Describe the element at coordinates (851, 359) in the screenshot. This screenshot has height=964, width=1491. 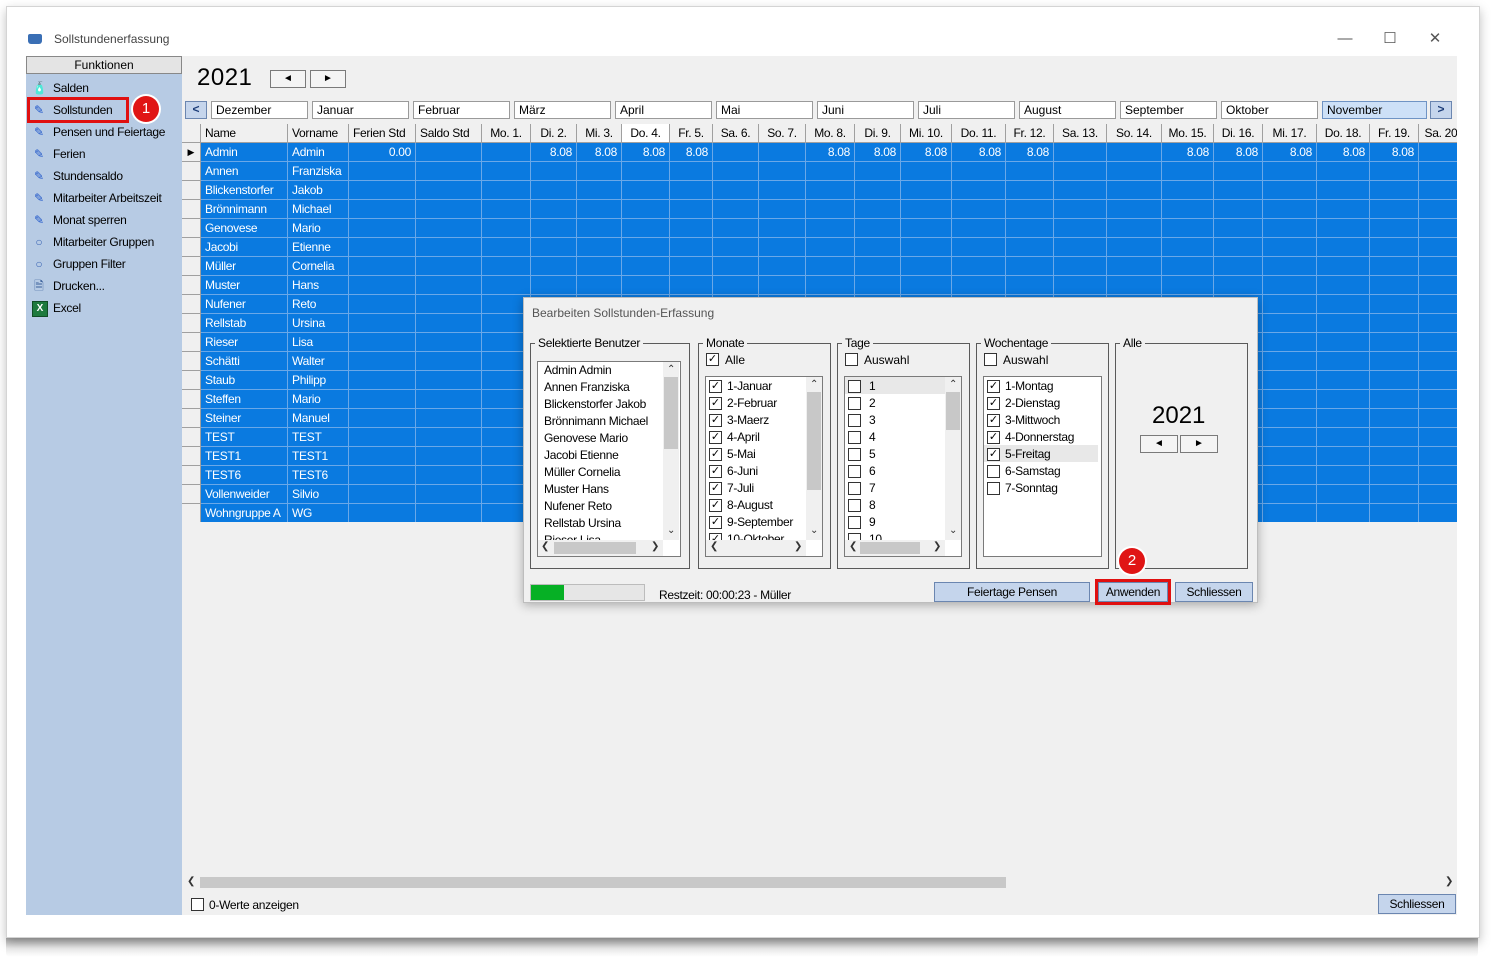
I see `days-select-checkbox` at that location.